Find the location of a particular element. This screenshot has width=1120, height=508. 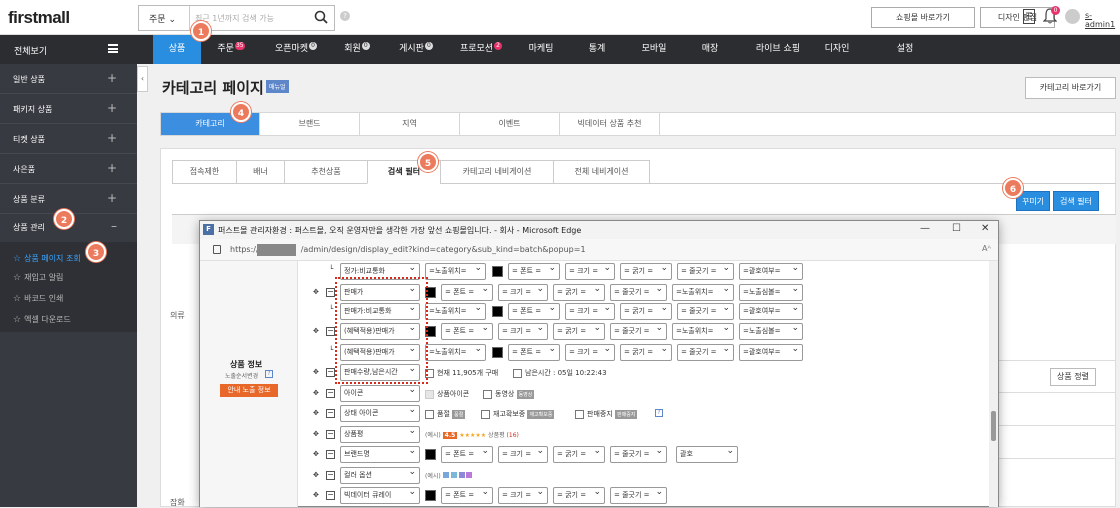

nav-item-board: 게시판 0 is located at coordinates (416, 49).